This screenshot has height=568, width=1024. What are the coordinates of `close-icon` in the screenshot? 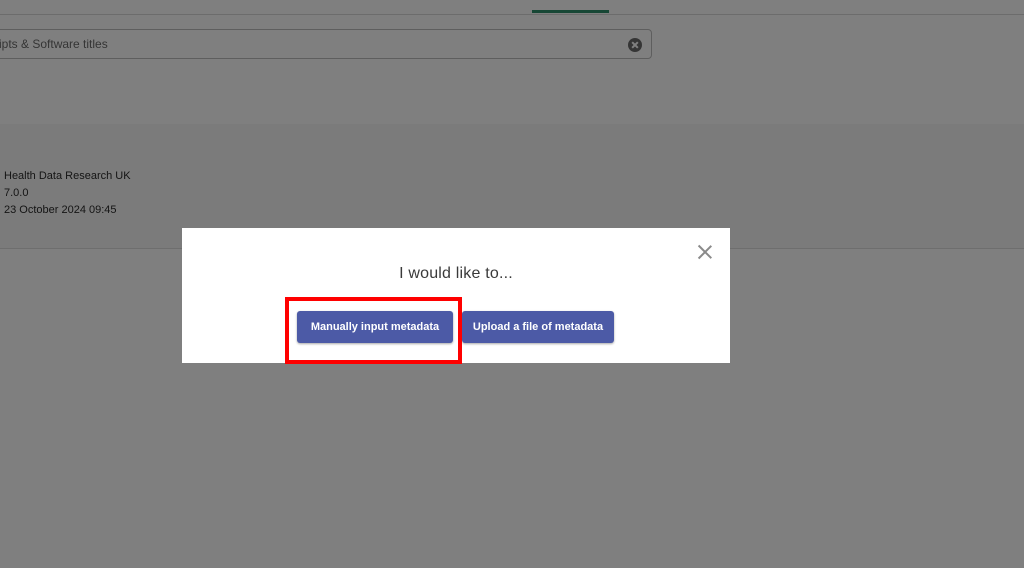 It's located at (705, 252).